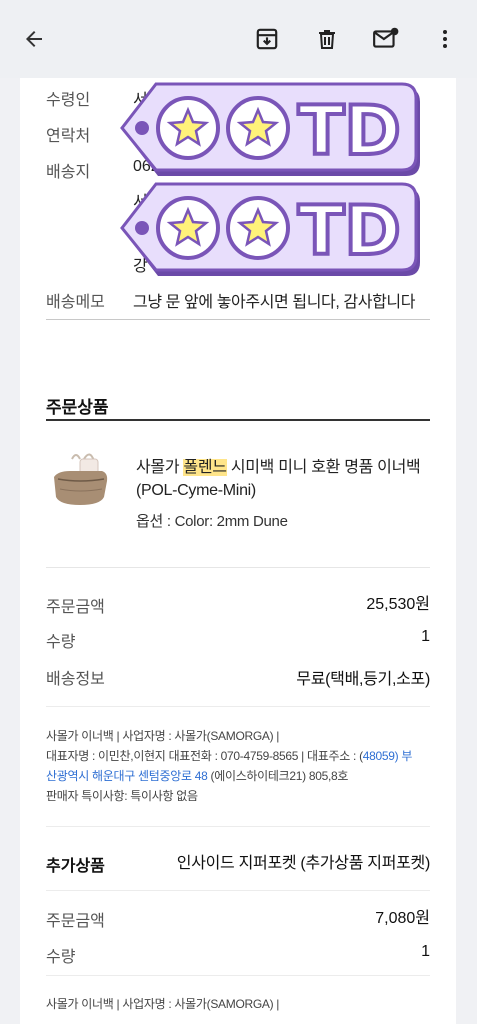  What do you see at coordinates (238, 39) in the screenshot?
I see `top-app-bar` at bounding box center [238, 39].